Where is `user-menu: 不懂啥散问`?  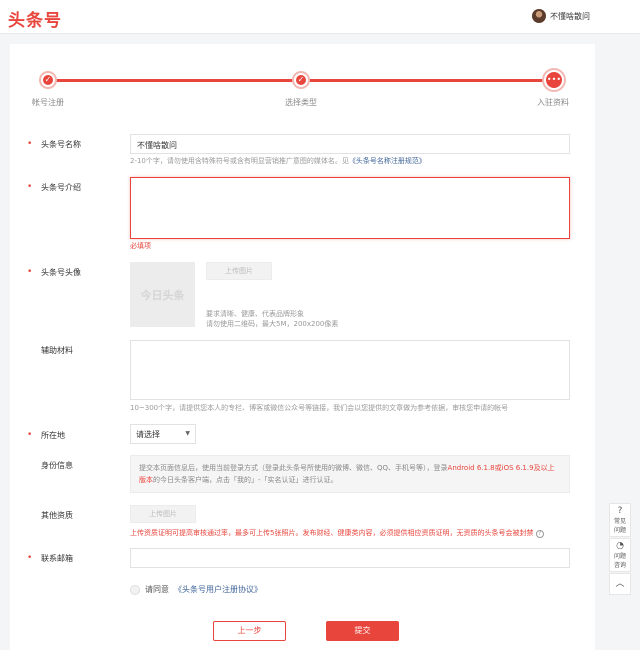
user-menu: 不懂啥散问 is located at coordinates (561, 16).